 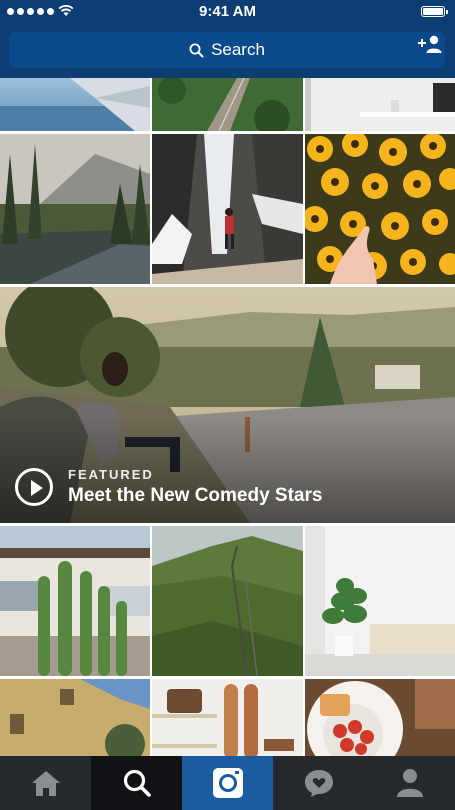 I want to click on search-placeholder: Search, so click(x=238, y=49).